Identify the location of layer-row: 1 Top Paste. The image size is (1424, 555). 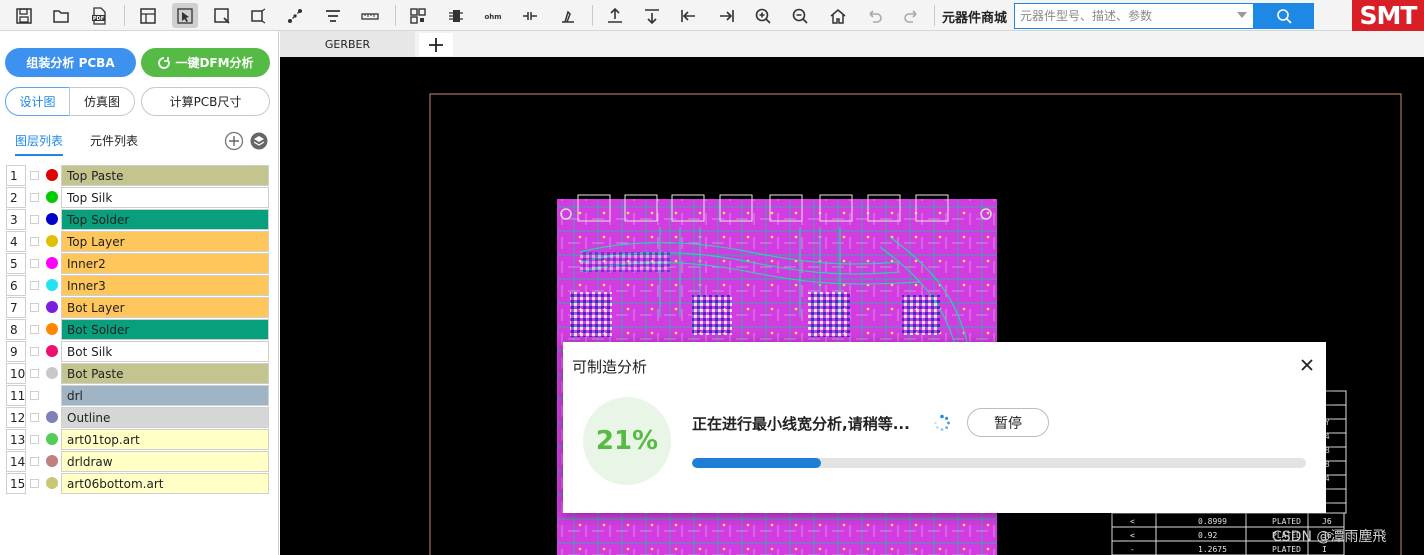
(137, 176).